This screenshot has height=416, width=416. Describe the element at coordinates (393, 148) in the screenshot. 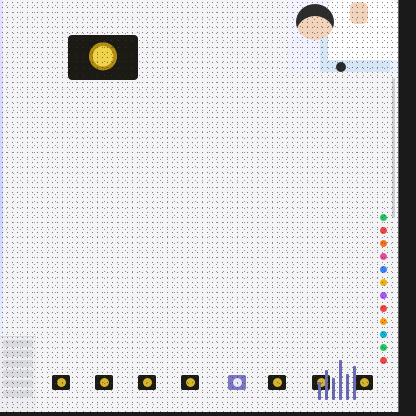

I see `scrollbar` at that location.